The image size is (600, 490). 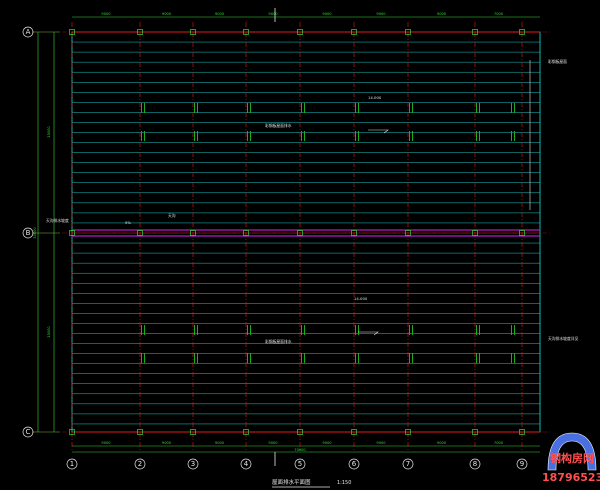 What do you see at coordinates (278, 341) in the screenshot?
I see `roof-note-lower: 彩钢板屋面排水` at bounding box center [278, 341].